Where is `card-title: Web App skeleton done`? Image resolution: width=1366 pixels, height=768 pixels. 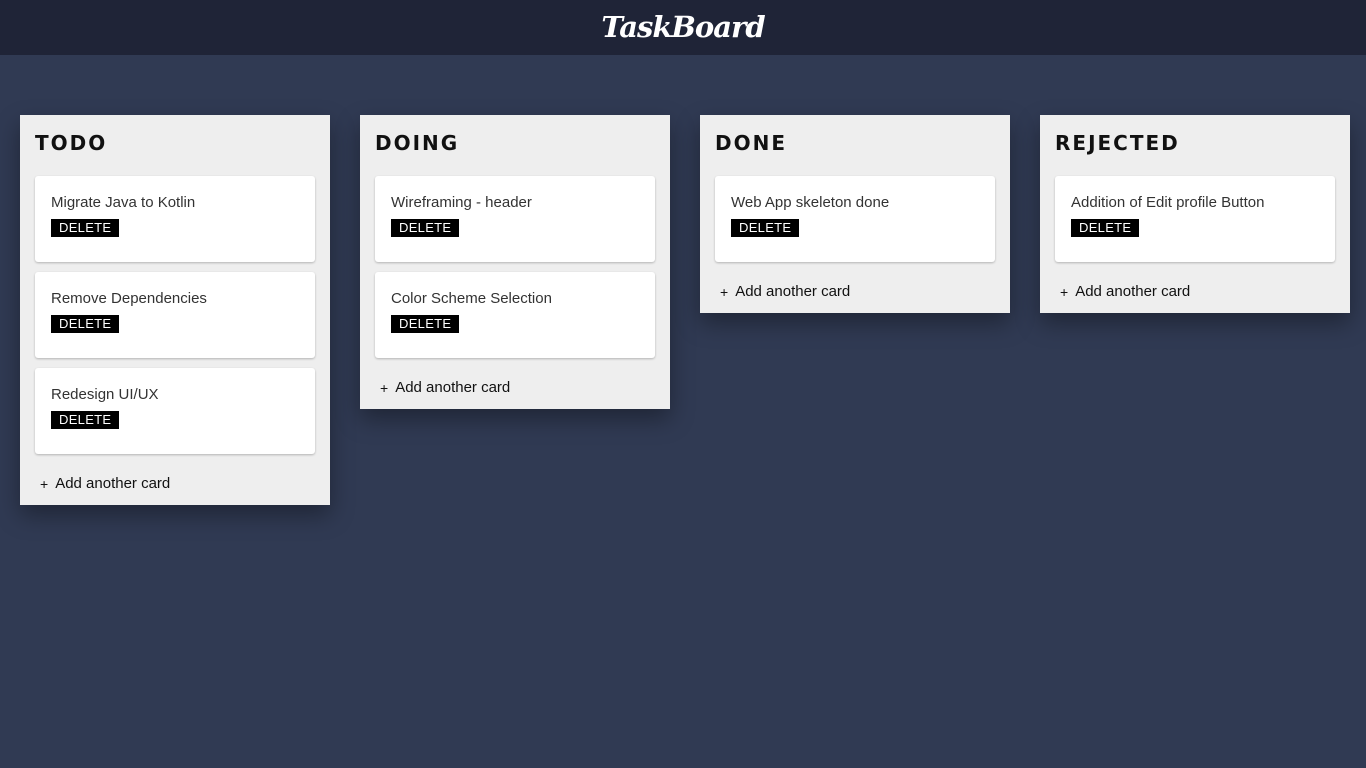 card-title: Web App skeleton done is located at coordinates (810, 202).